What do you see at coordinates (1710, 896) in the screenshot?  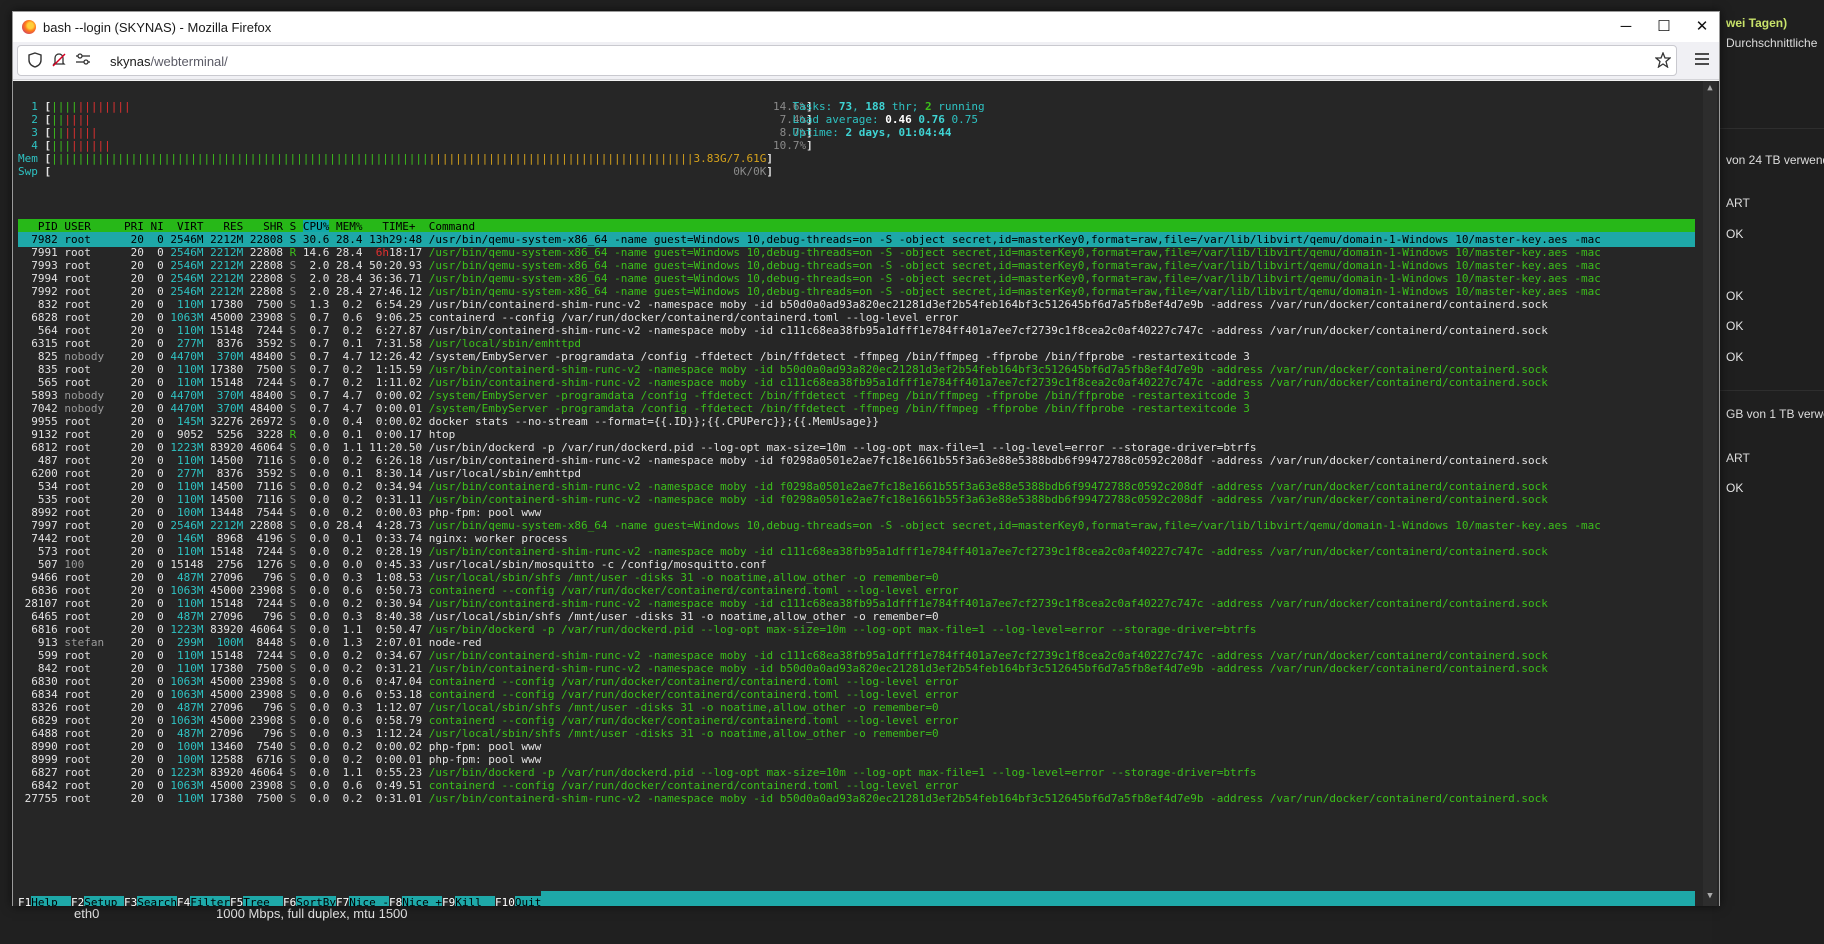 I see `scroll-down-icon: ▼` at bounding box center [1710, 896].